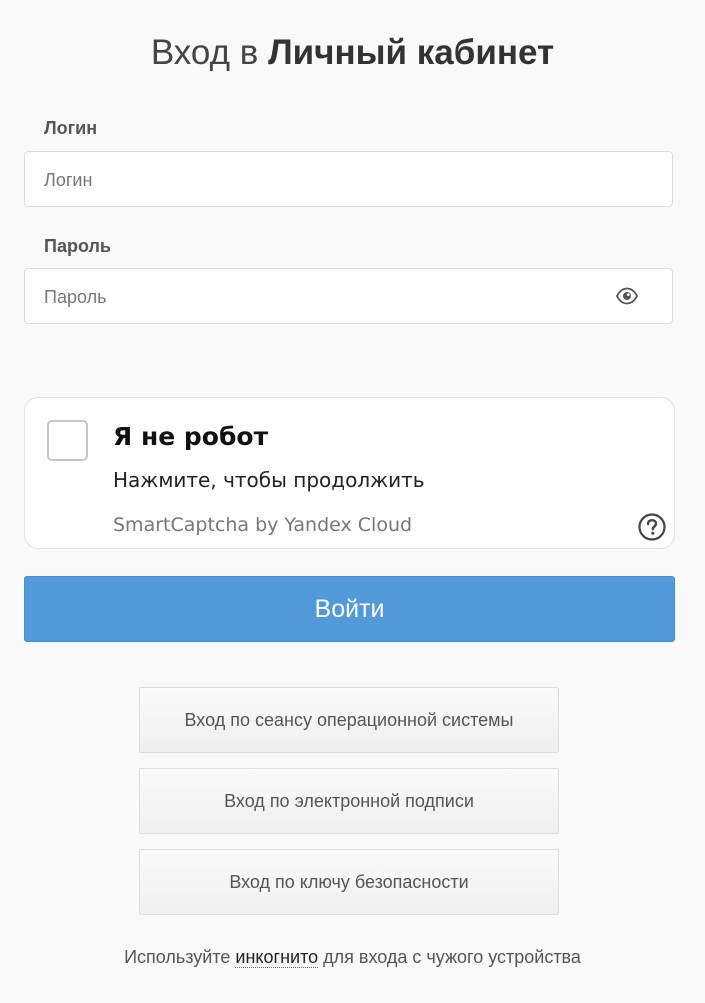  What do you see at coordinates (71, 128) in the screenshot?
I see `login-label: Логин` at bounding box center [71, 128].